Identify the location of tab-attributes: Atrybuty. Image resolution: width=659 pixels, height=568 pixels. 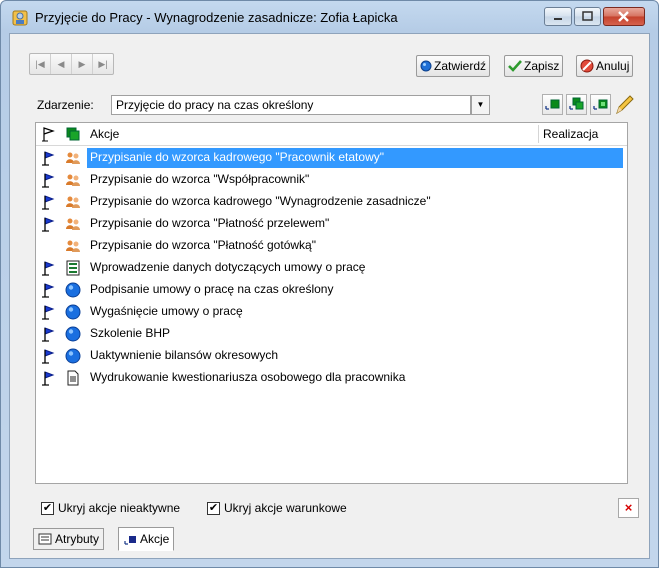
(69, 539).